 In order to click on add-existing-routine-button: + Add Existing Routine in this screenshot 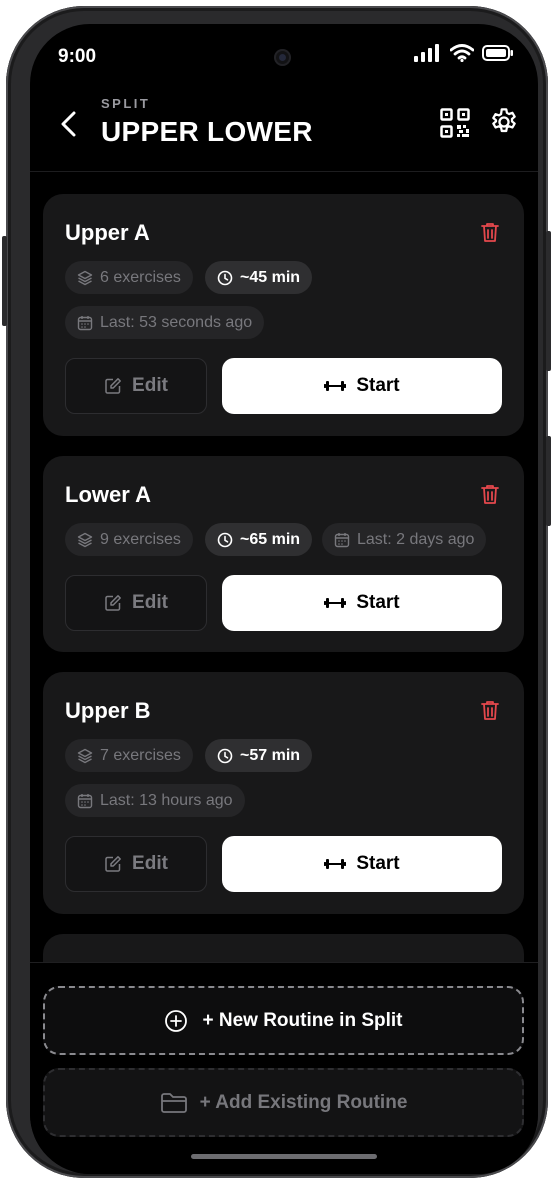, I will do `click(283, 1102)`.